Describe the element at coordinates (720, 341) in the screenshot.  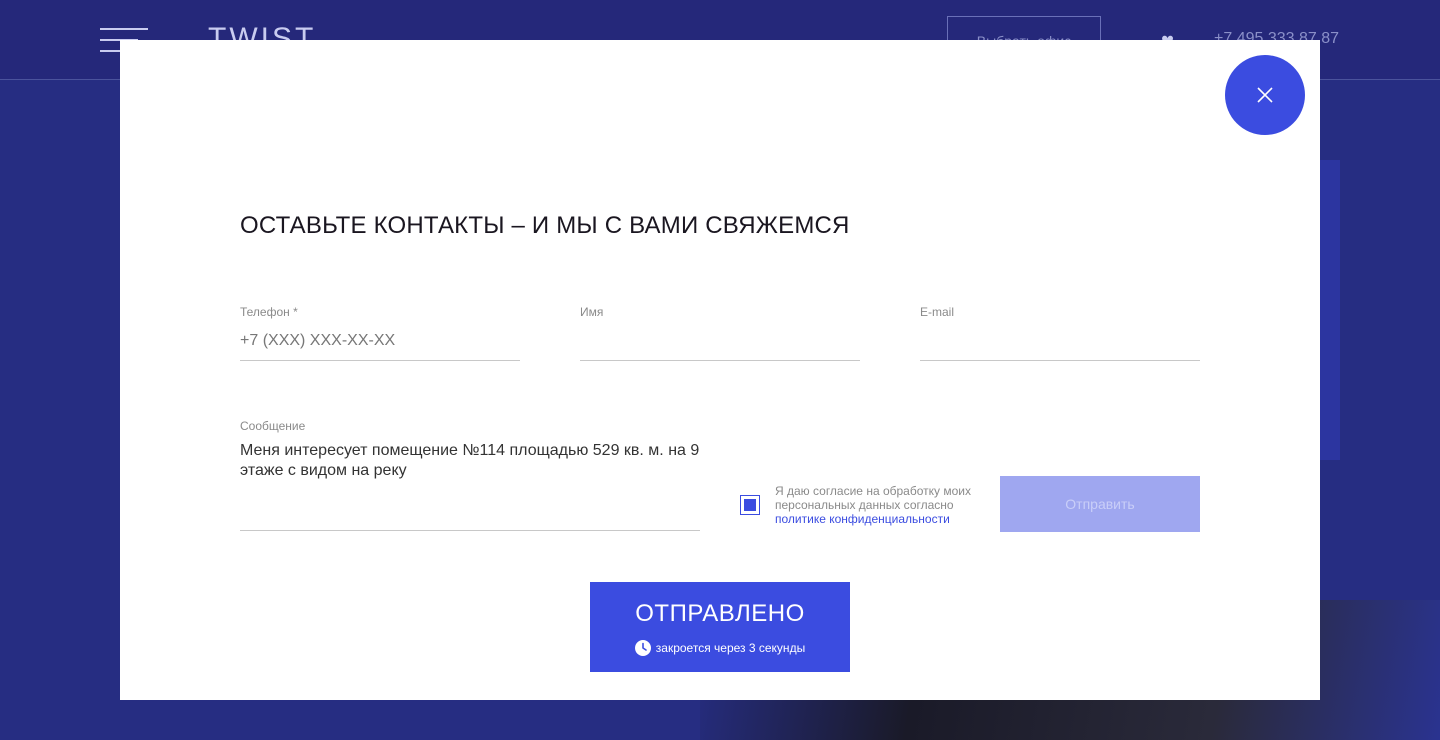
I see `name-input` at that location.